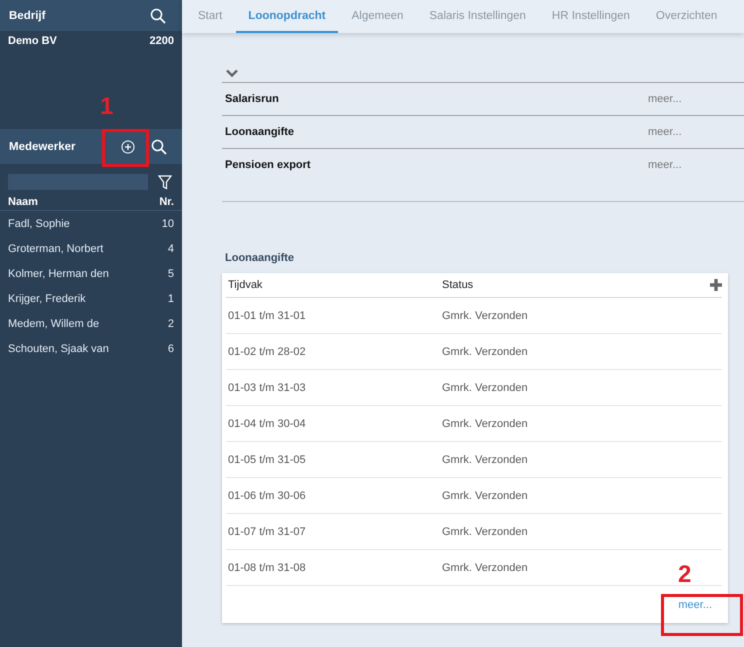  What do you see at coordinates (685, 575) in the screenshot?
I see `callout-number: 2` at bounding box center [685, 575].